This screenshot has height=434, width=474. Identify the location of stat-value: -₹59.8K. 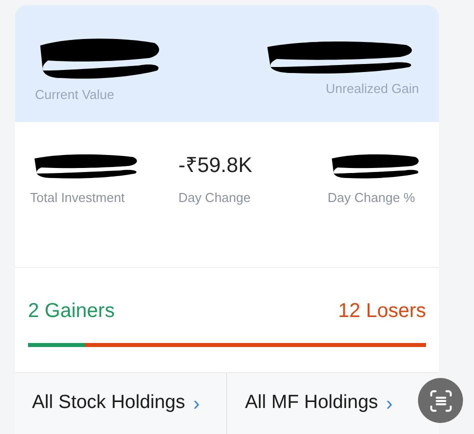
(215, 166).